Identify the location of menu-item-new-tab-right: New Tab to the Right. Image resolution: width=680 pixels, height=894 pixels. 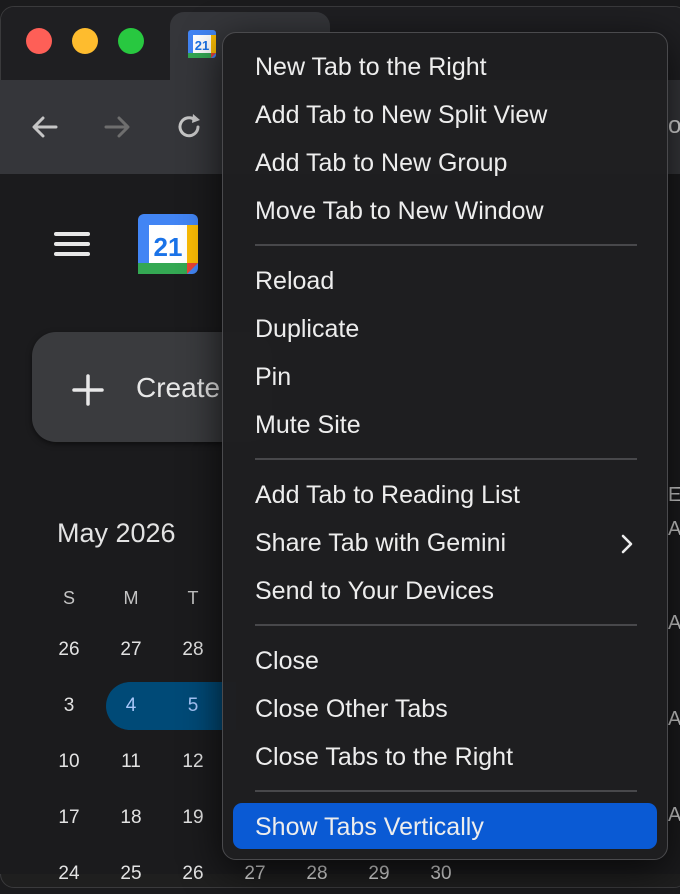
(371, 67).